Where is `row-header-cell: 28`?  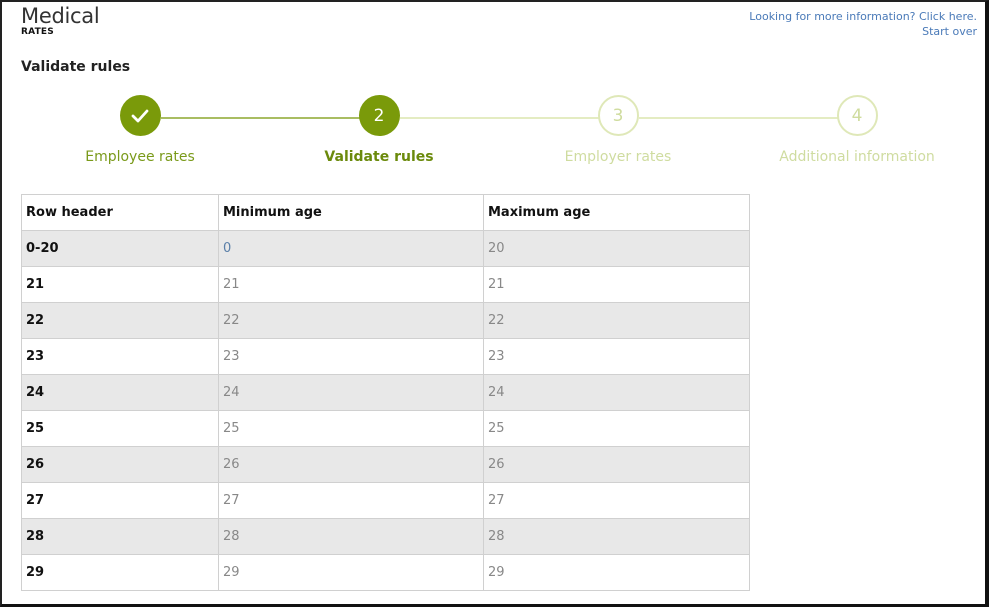 row-header-cell: 28 is located at coordinates (120, 536).